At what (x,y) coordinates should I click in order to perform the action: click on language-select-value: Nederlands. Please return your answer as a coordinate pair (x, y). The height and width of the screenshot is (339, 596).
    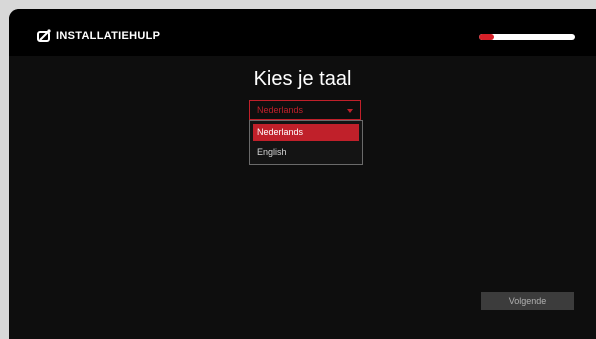
    Looking at the image, I should click on (280, 110).